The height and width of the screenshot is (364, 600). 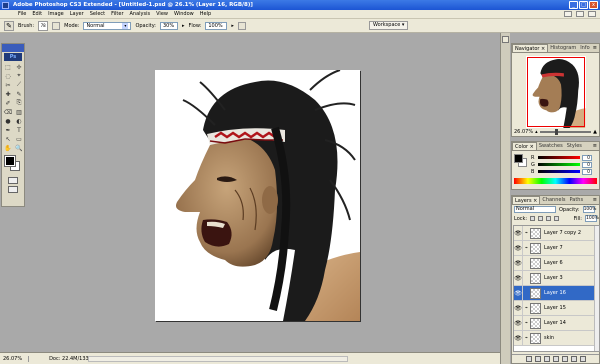 I want to click on doc-restore-button, so click(x=580, y=14).